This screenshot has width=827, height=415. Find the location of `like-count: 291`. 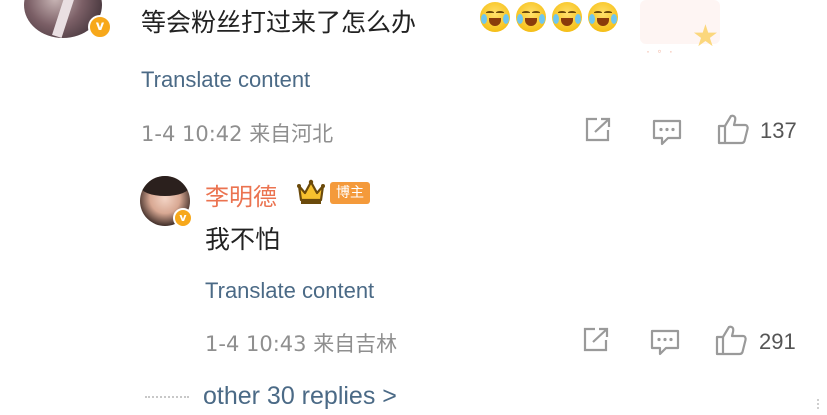

like-count: 291 is located at coordinates (777, 341).